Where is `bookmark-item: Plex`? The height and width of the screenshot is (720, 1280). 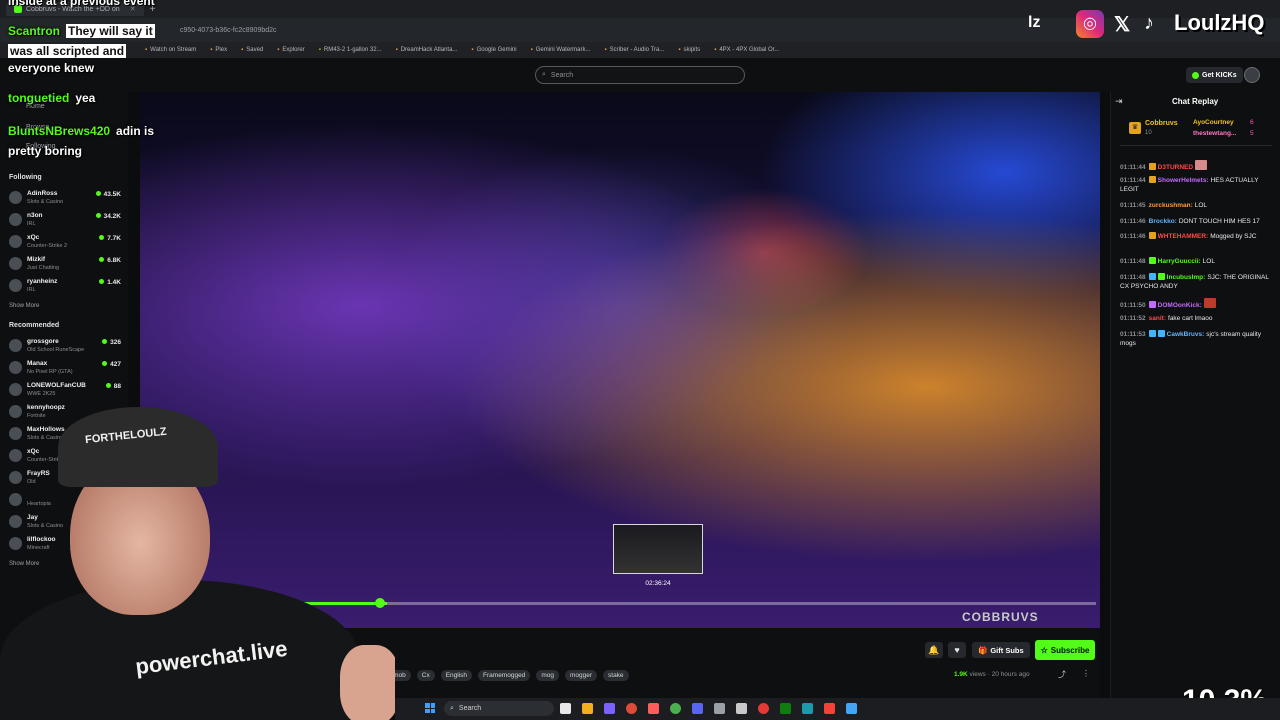
bookmark-item: Plex is located at coordinates (218, 50).